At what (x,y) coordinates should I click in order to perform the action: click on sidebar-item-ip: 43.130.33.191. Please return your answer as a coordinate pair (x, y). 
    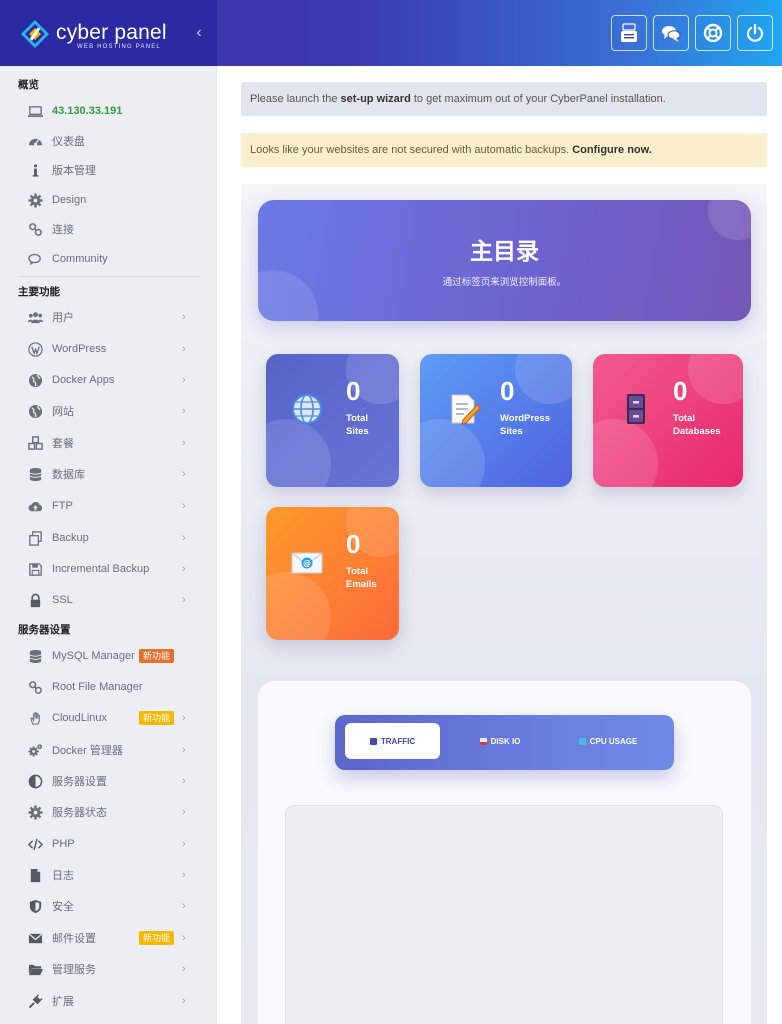
    Looking at the image, I should click on (108, 111).